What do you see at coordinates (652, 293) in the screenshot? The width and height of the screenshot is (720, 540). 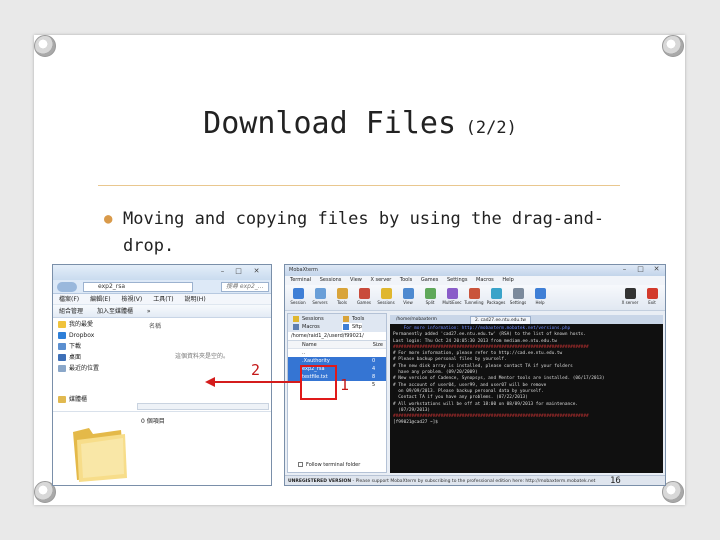 I see `power-icon` at bounding box center [652, 293].